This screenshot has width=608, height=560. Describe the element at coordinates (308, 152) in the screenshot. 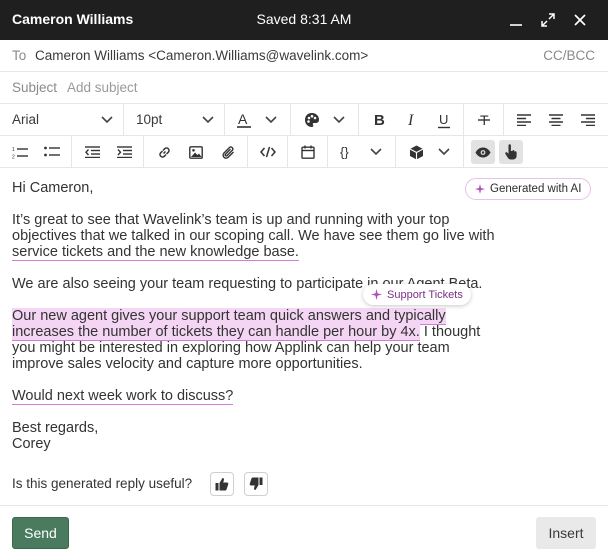

I see `calendar-icon` at that location.